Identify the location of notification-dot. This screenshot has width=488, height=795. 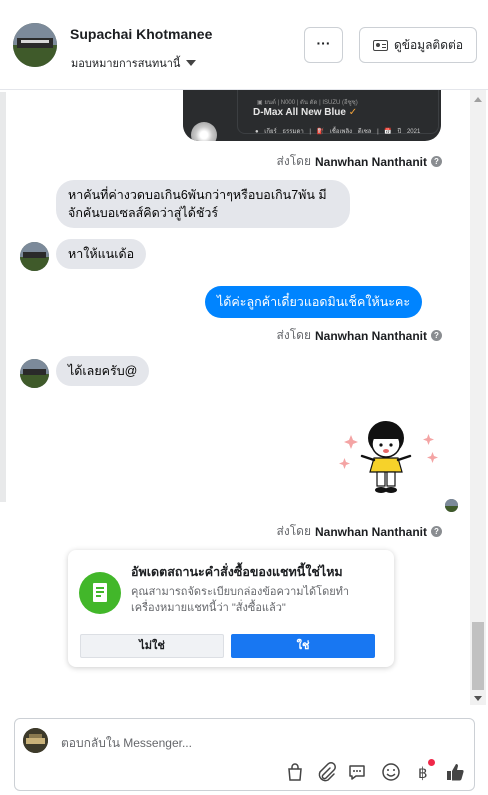
(431, 762).